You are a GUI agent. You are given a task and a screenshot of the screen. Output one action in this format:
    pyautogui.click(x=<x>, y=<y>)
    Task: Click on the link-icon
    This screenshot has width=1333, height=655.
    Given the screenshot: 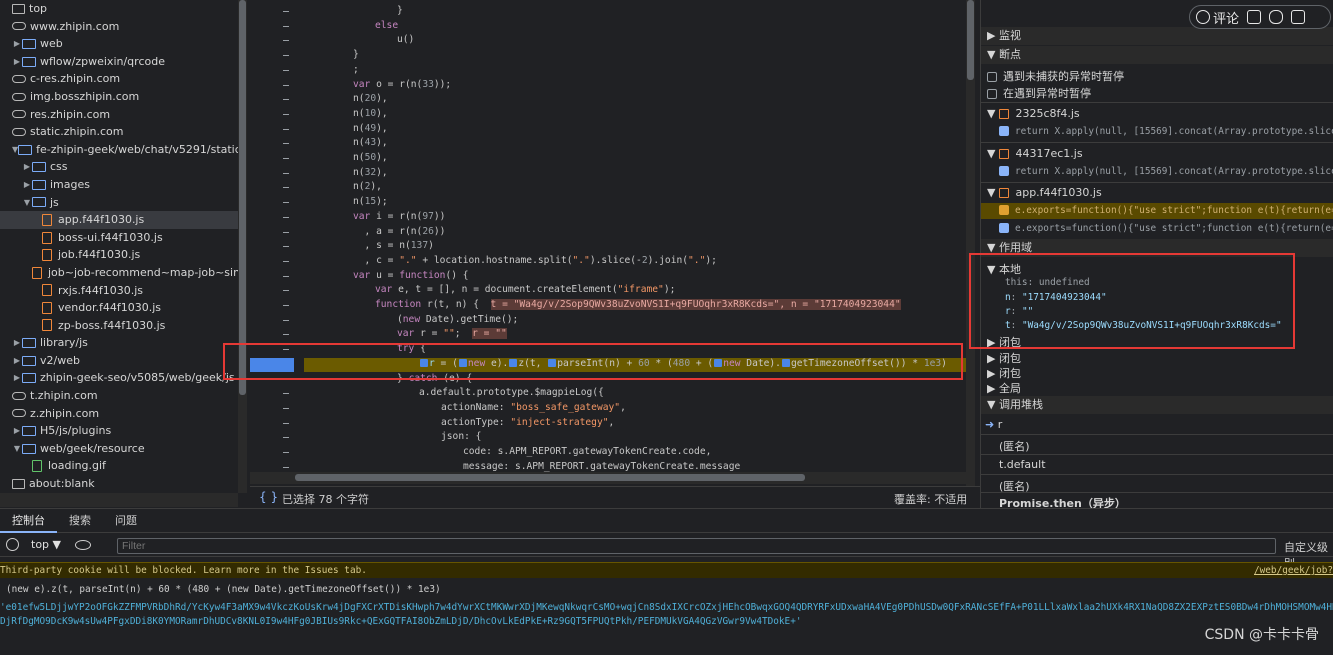 What is the action you would take?
    pyautogui.click(x=1276, y=17)
    